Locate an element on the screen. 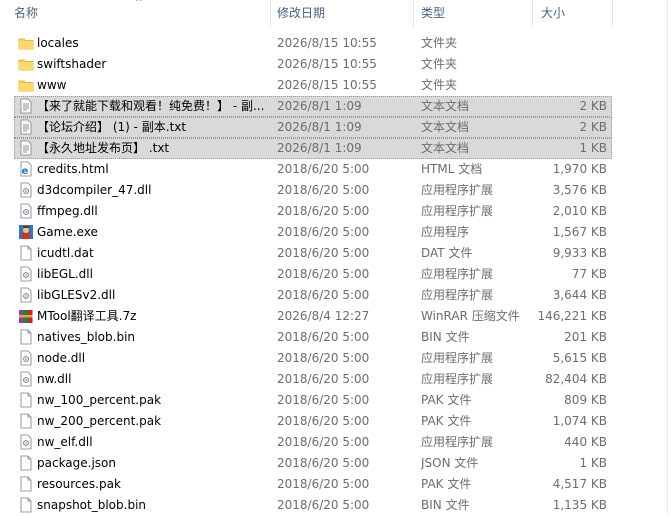 The image size is (671, 516). file-size: 3,576 KB is located at coordinates (579, 190).